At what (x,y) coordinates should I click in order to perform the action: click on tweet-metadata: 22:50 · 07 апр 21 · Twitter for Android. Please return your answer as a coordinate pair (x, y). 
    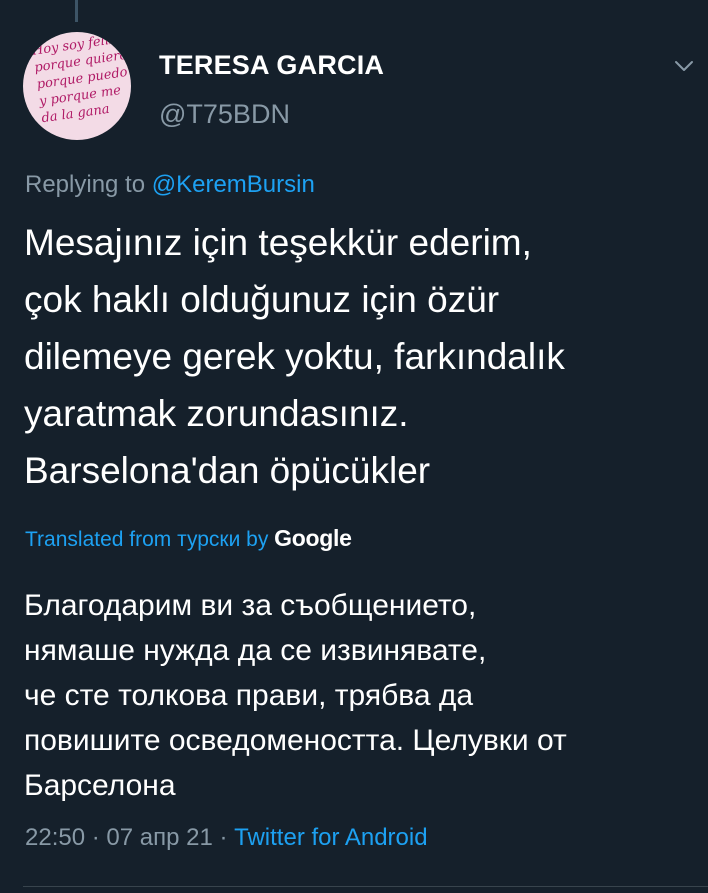
    Looking at the image, I should click on (226, 838).